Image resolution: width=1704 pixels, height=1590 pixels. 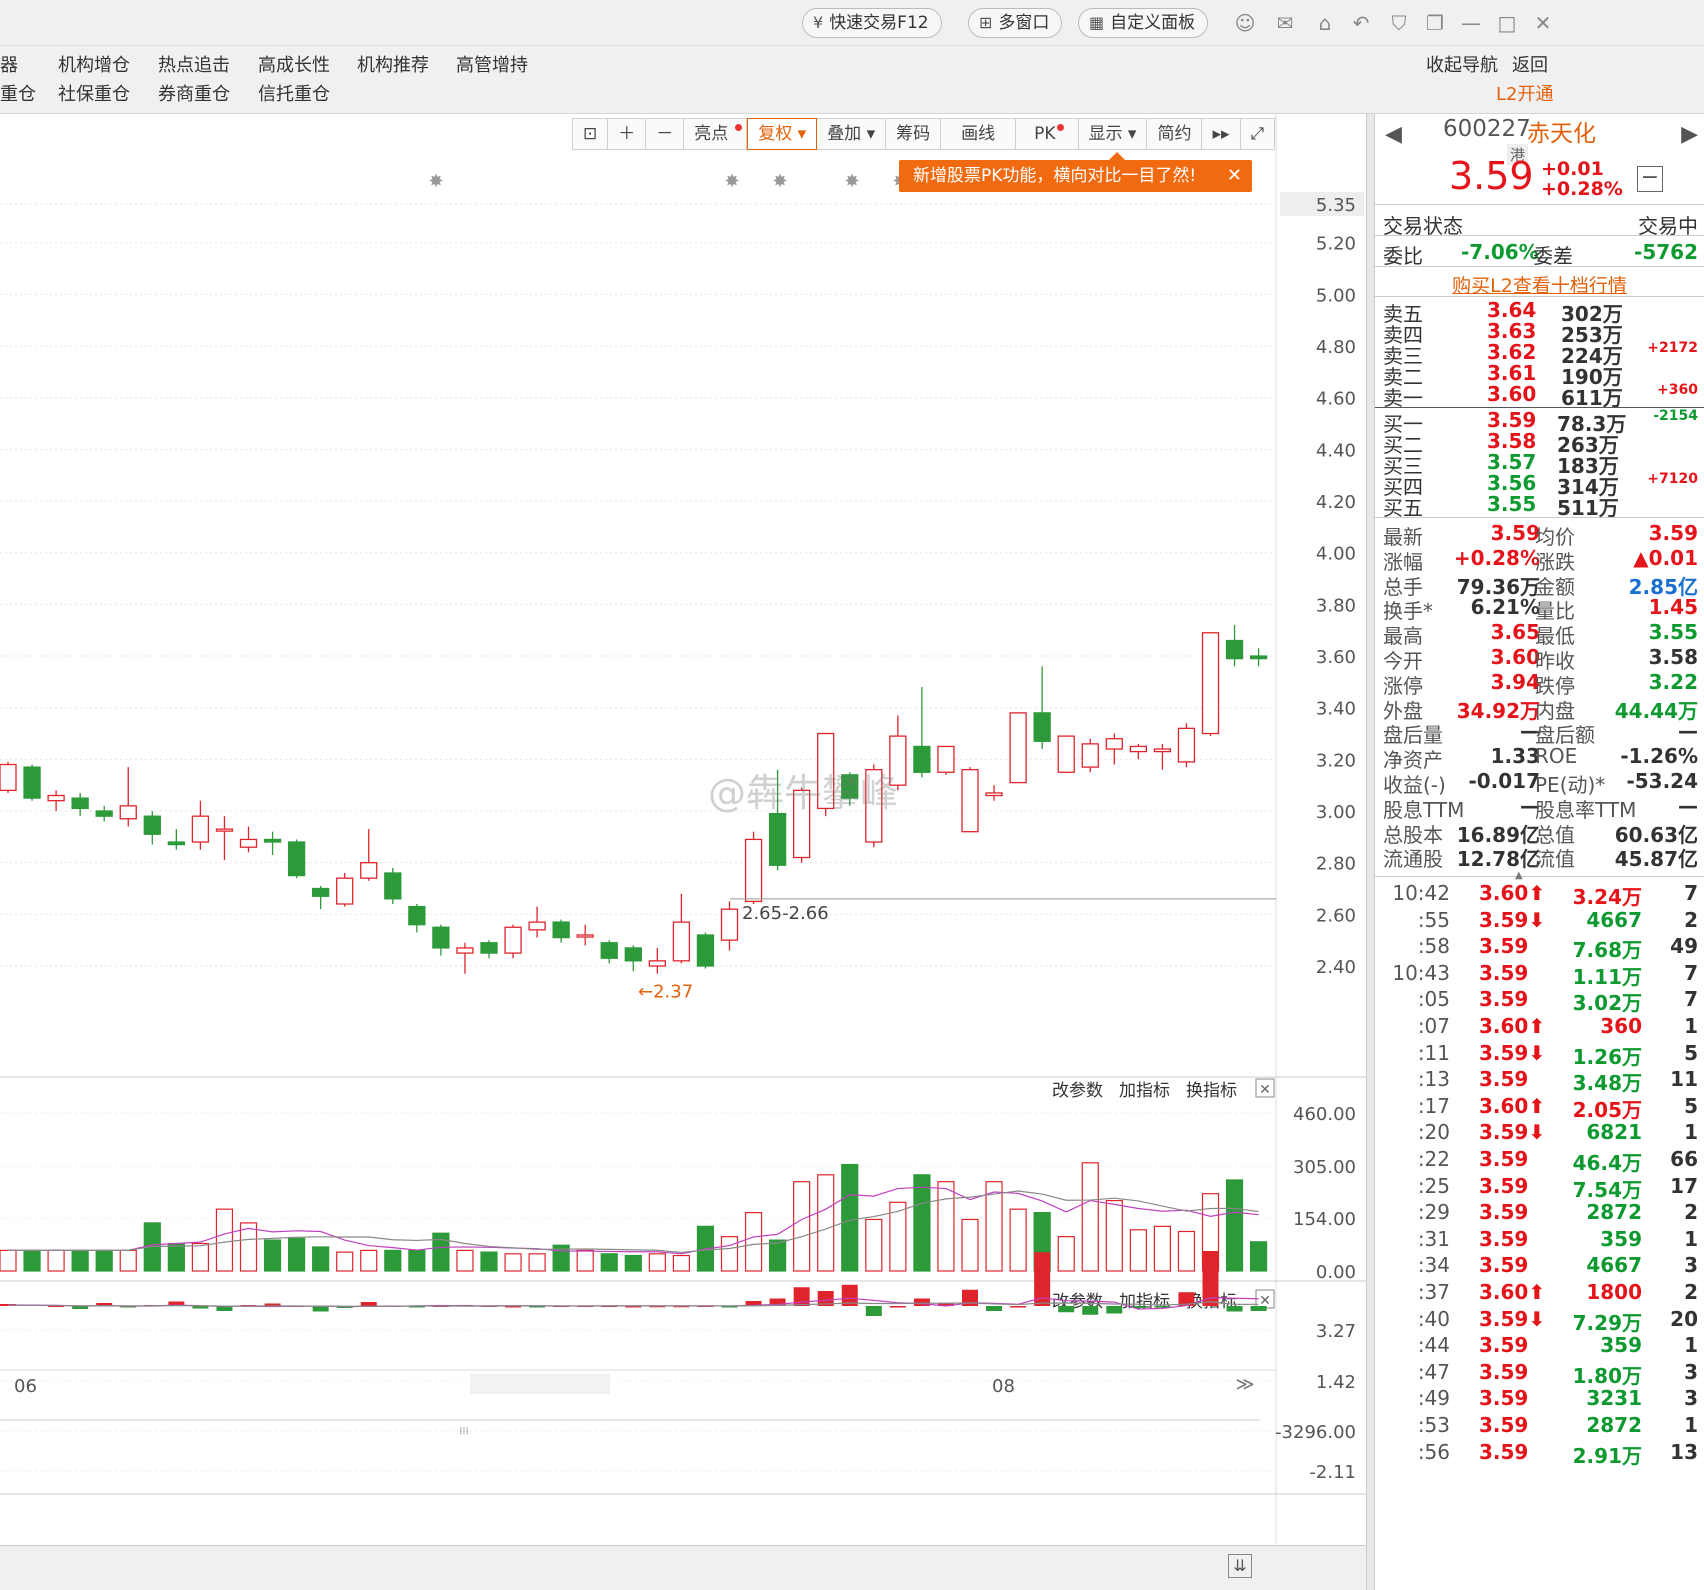 I want to click on zoom-in-icon: ＋, so click(x=627, y=134).